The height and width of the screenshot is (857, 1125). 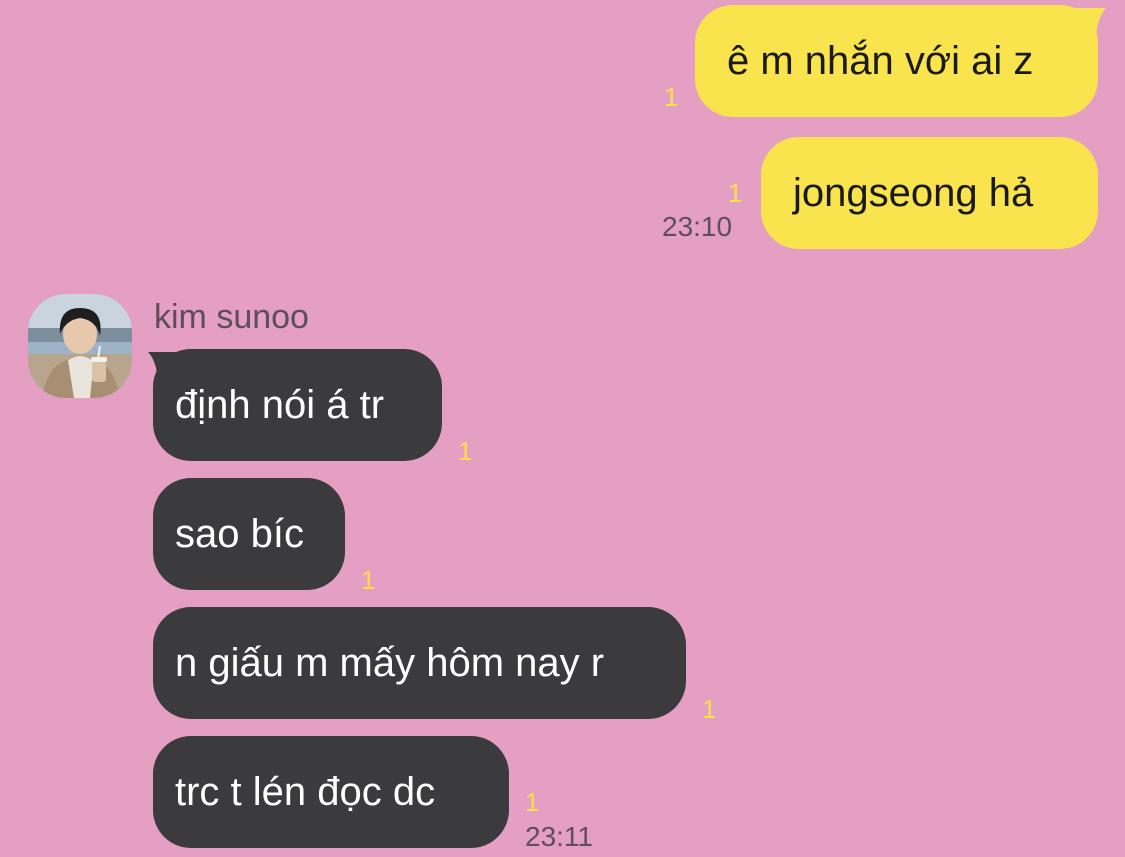 What do you see at coordinates (896, 61) in the screenshot?
I see `outgoing-message-bubble: ê m nhắn với ai z` at bounding box center [896, 61].